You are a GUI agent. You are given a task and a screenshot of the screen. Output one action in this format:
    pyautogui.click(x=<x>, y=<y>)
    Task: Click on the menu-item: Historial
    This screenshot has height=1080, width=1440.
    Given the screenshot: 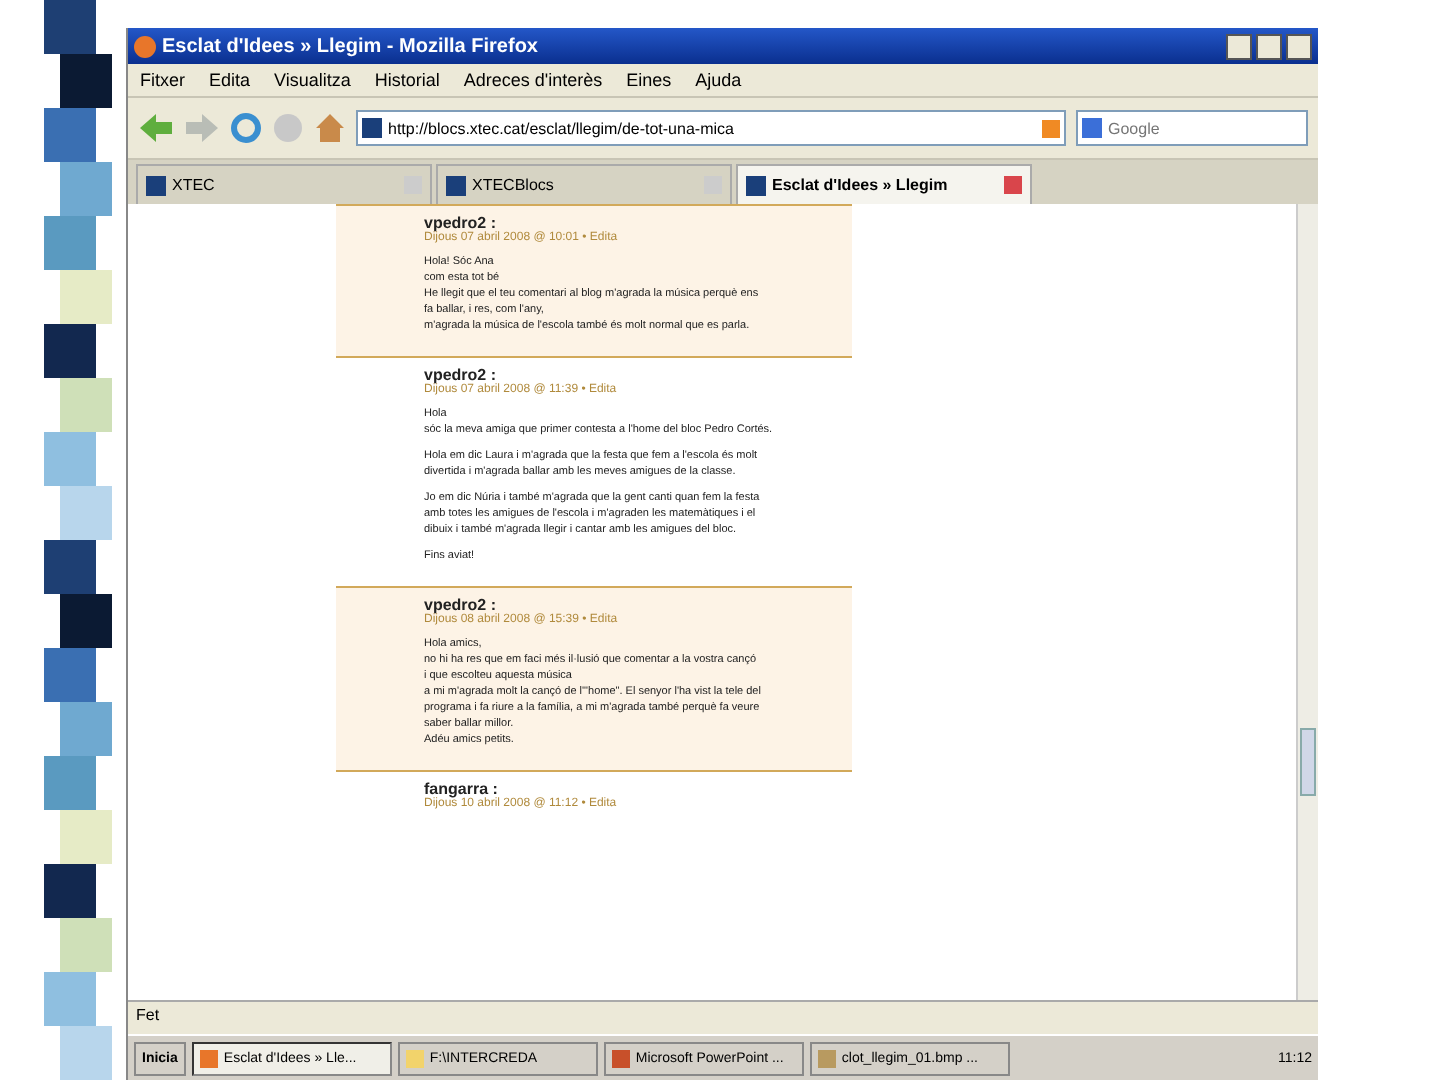 What is the action you would take?
    pyautogui.click(x=407, y=80)
    